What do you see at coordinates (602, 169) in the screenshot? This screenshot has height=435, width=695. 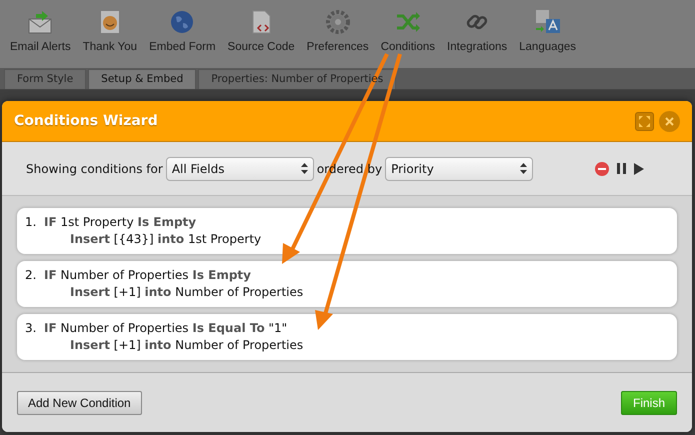 I see `remove-icon` at bounding box center [602, 169].